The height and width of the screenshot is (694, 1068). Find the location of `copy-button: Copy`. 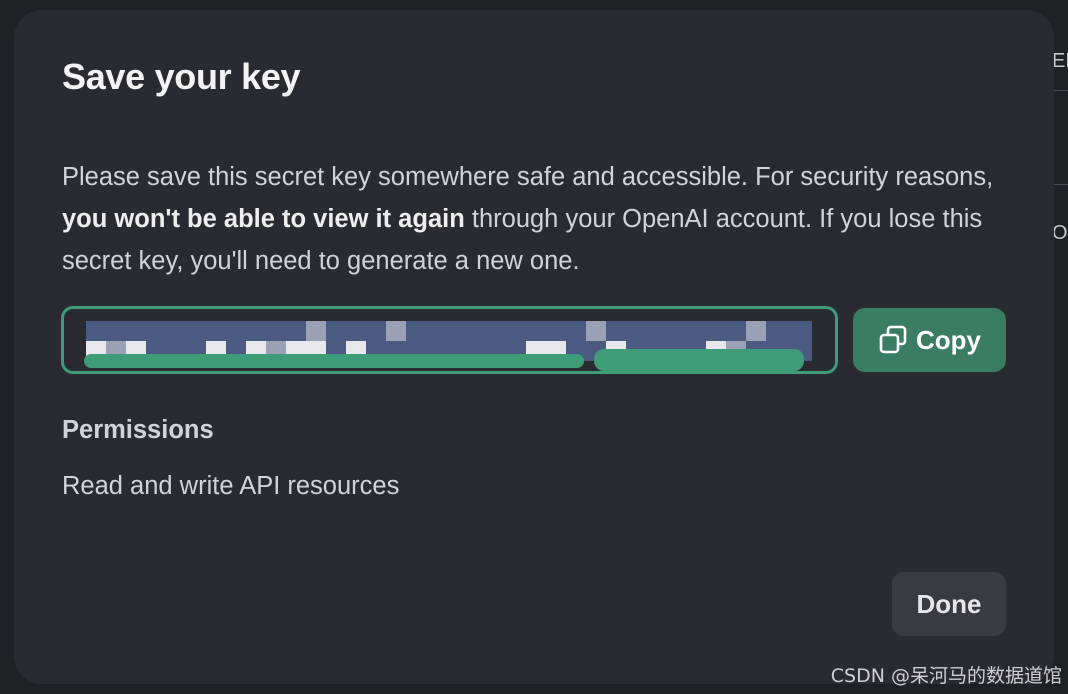

copy-button: Copy is located at coordinates (929, 340).